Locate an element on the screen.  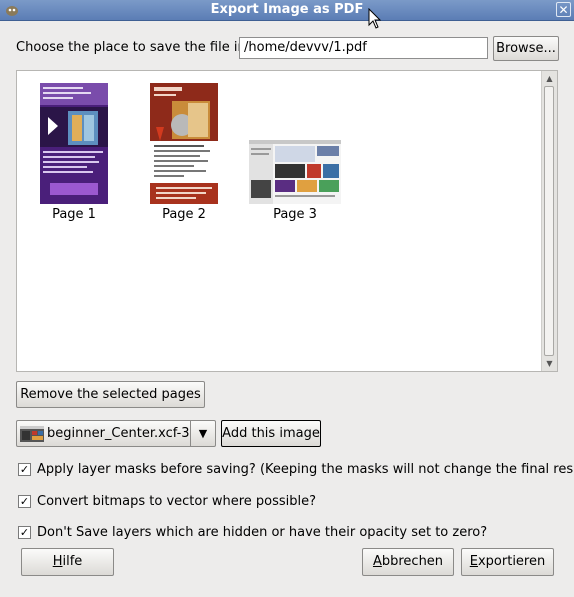
scrollbar-thumb is located at coordinates (549, 221).